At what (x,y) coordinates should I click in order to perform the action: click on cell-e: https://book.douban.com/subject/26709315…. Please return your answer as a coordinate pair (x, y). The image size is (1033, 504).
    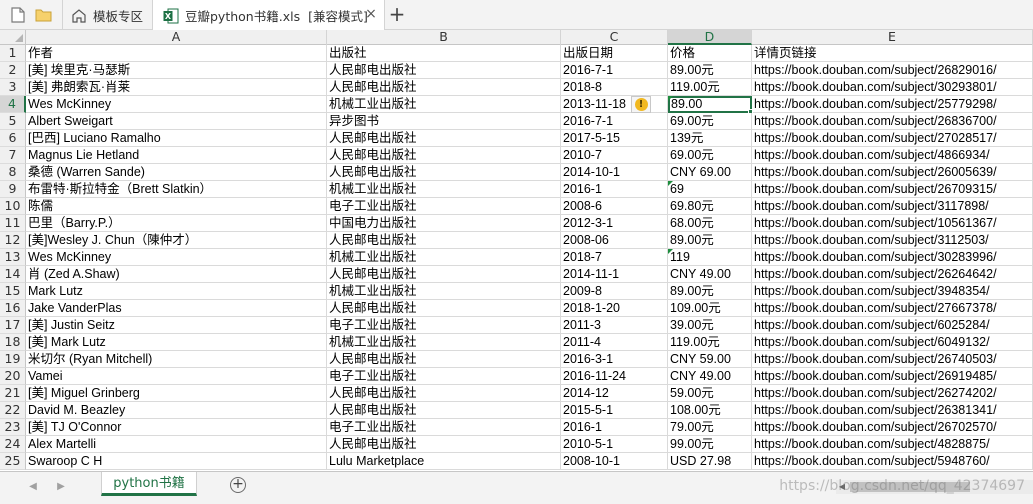
    Looking at the image, I should click on (892, 189).